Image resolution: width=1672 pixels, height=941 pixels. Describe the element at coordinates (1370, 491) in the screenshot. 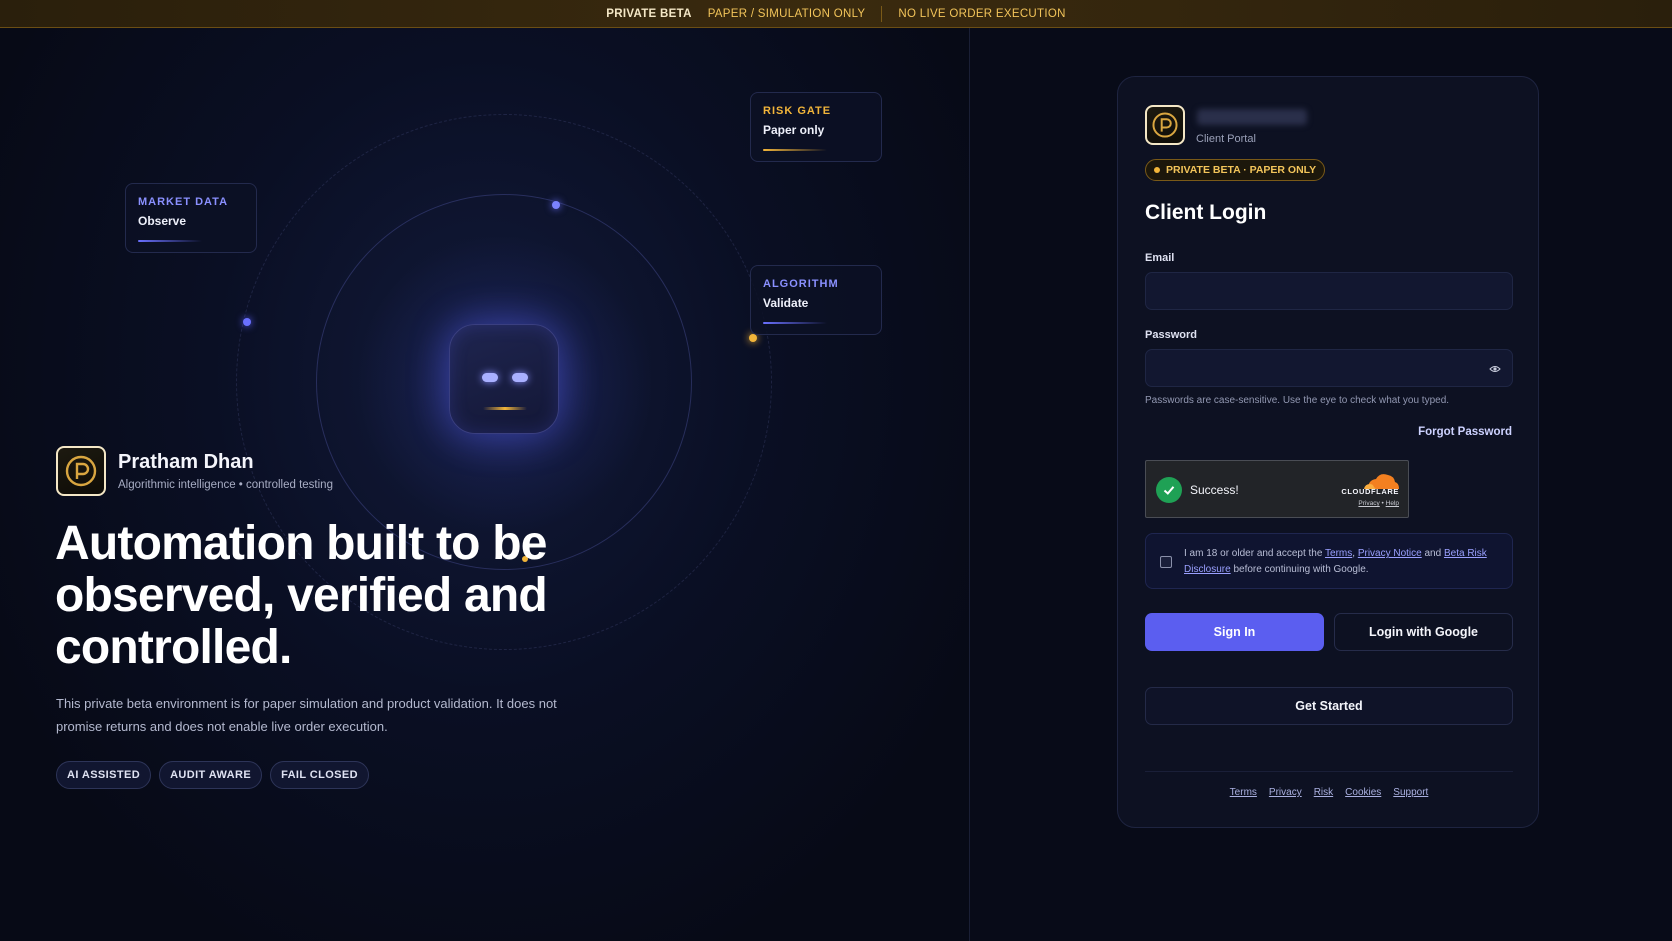

I see `captcha-provider: CLOUDFLARE` at that location.